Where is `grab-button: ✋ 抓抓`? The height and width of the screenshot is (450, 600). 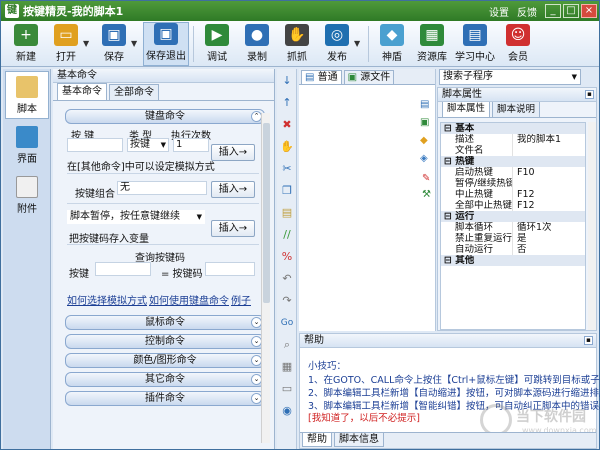
grab-button: ✋ 抓抓 is located at coordinates (297, 44).